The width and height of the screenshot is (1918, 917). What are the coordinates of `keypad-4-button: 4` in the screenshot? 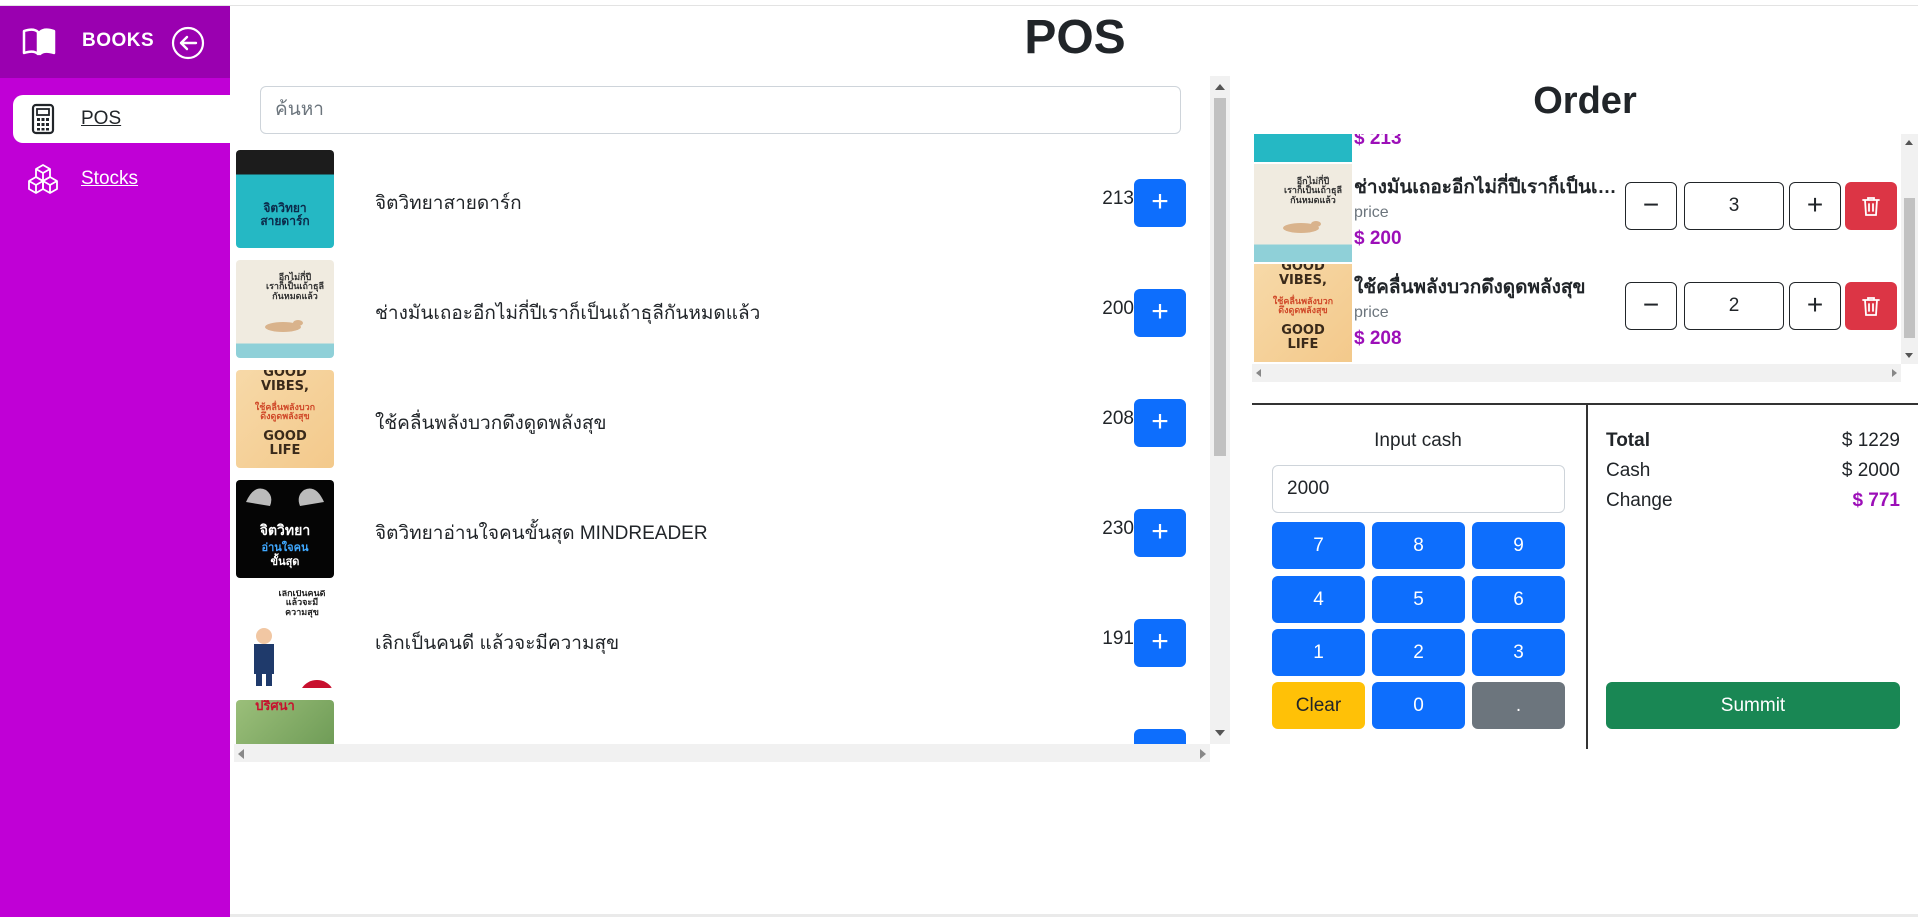 It's located at (1318, 599).